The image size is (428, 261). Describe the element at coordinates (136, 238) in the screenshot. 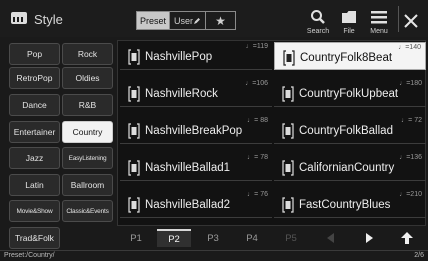

I see `page-tab-1: P1` at that location.